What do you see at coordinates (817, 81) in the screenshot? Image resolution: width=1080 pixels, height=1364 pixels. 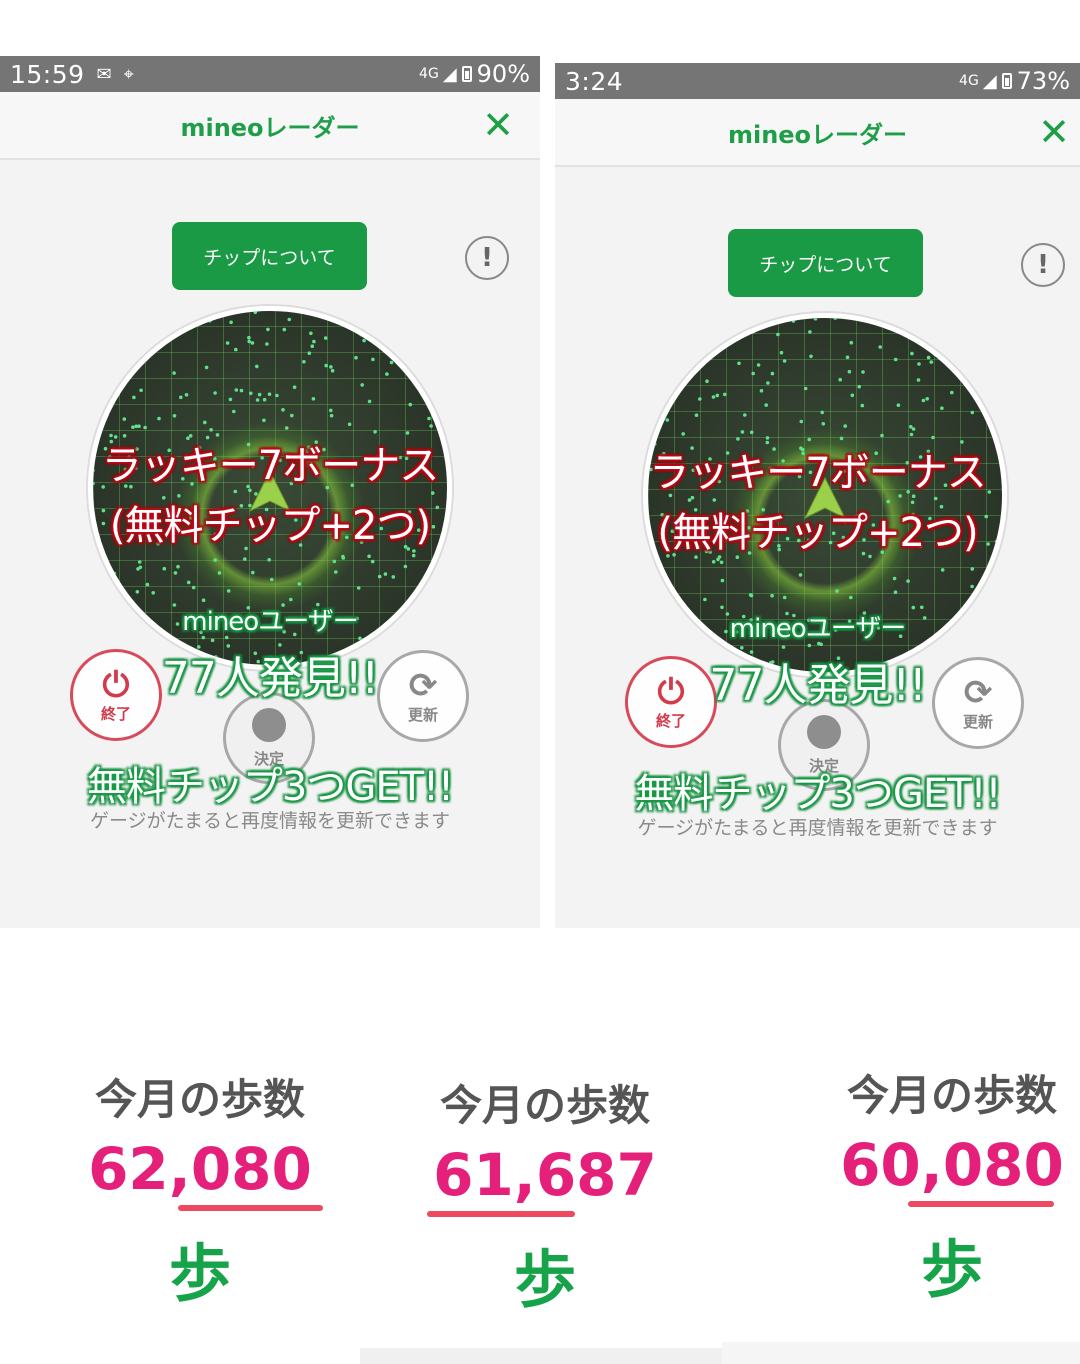 I see `status-bar: 3:24 4G ◢ 73%` at bounding box center [817, 81].